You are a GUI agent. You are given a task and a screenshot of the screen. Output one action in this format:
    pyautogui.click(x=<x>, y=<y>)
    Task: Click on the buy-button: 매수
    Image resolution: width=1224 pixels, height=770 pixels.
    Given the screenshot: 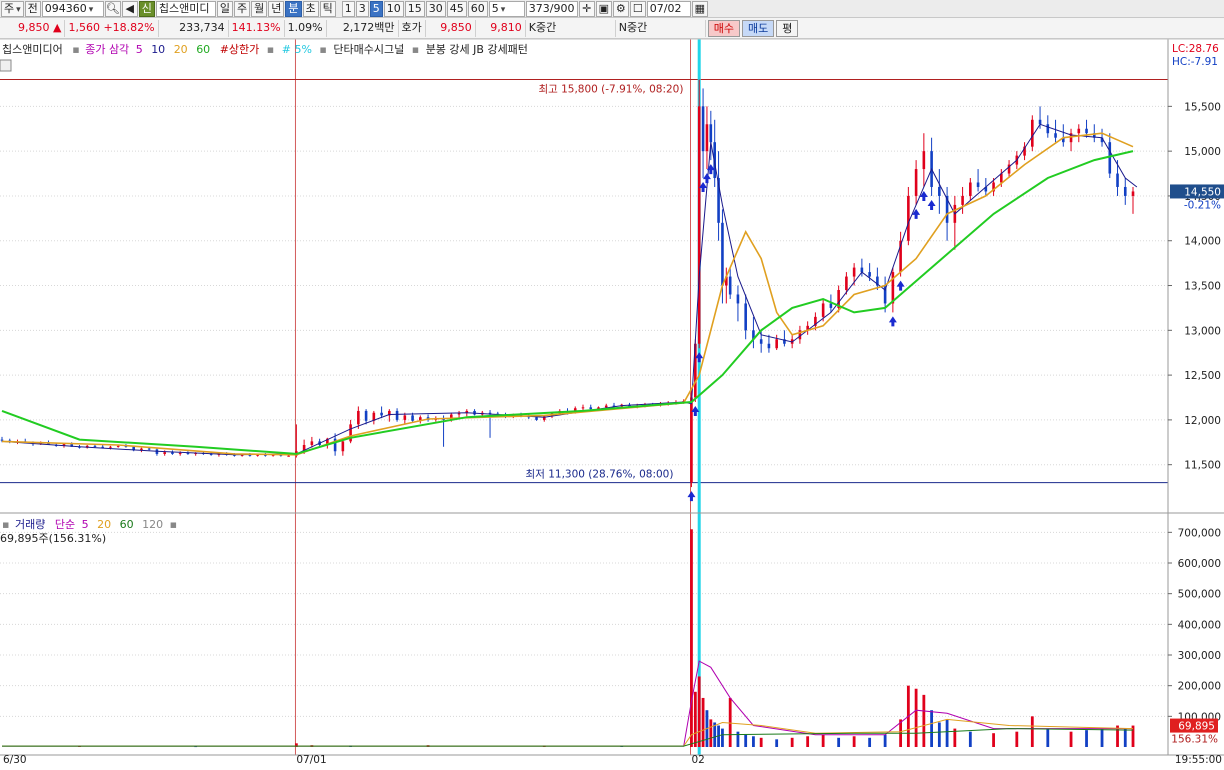 What is the action you would take?
    pyautogui.click(x=724, y=28)
    